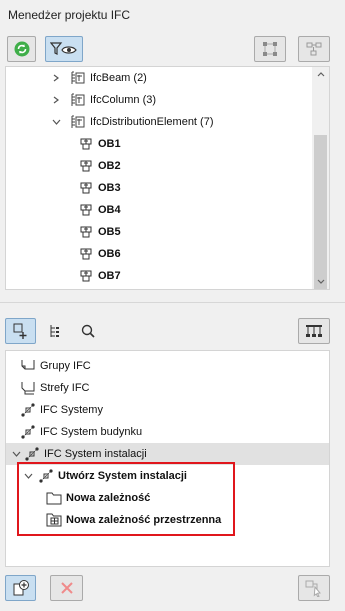  I want to click on hierarchy-icon, so click(54, 331).